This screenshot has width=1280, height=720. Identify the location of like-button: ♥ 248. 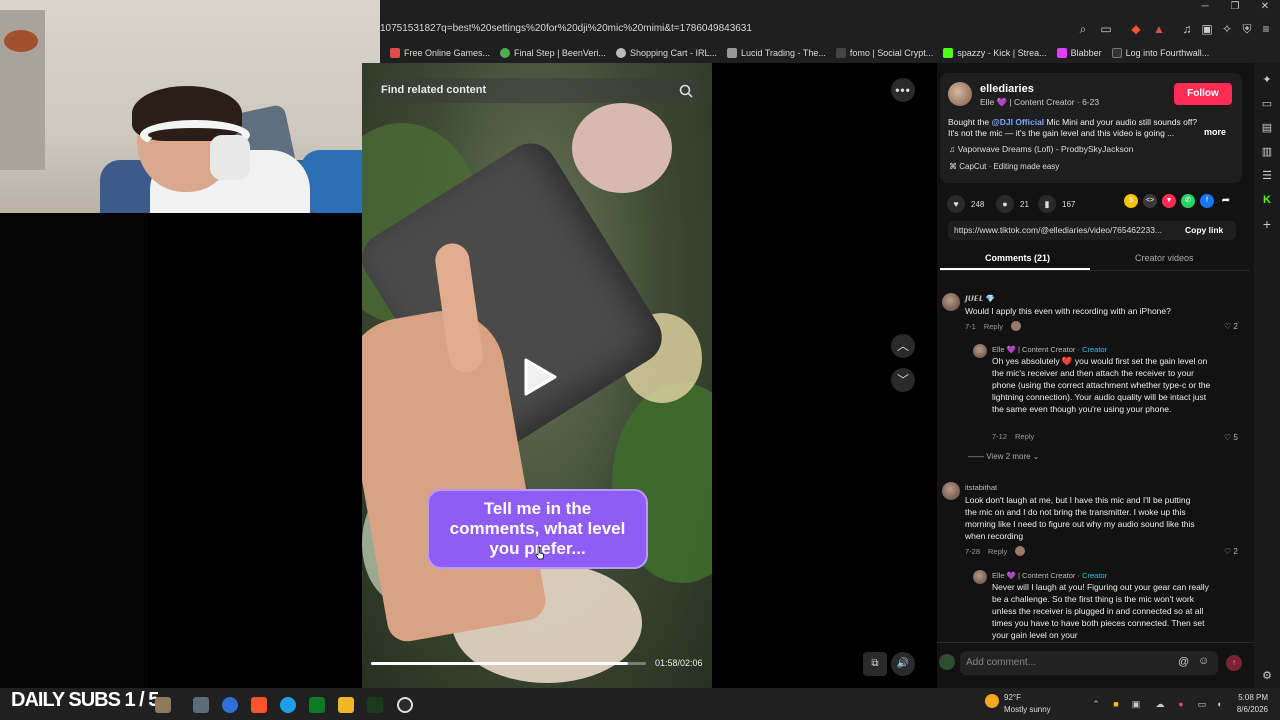
(965, 204).